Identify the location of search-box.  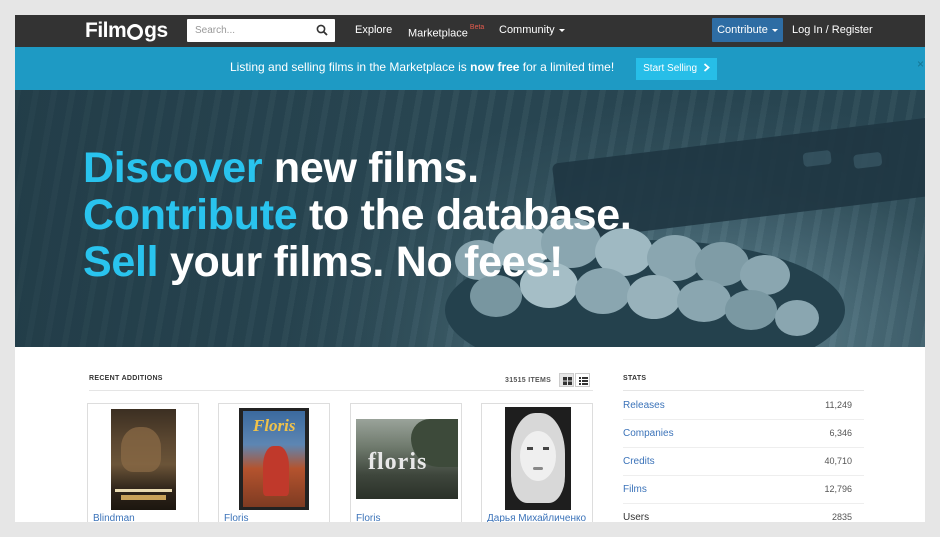
(261, 30).